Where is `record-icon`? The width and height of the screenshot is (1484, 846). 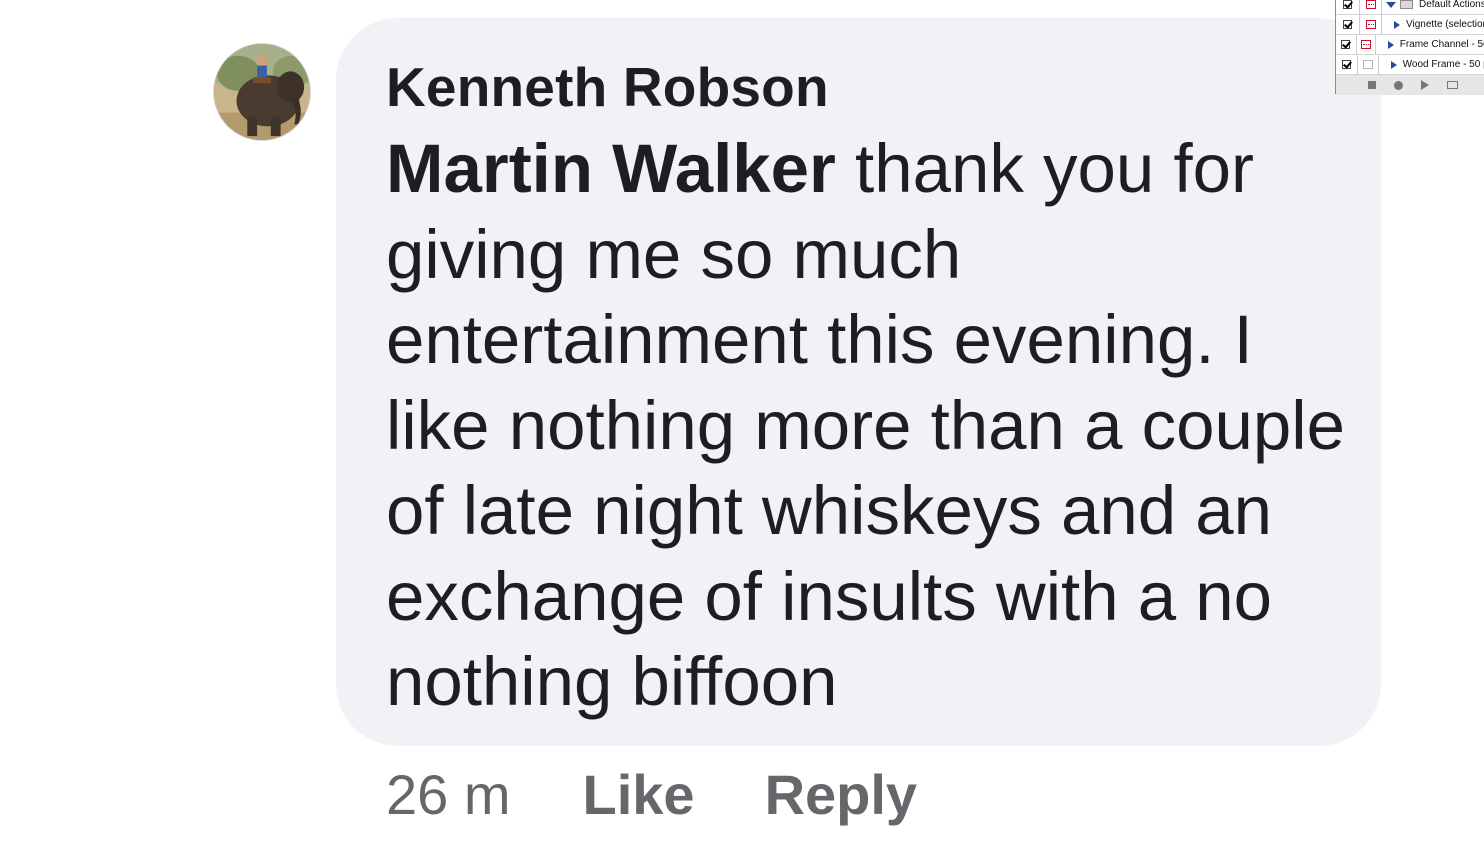
record-icon is located at coordinates (1398, 85).